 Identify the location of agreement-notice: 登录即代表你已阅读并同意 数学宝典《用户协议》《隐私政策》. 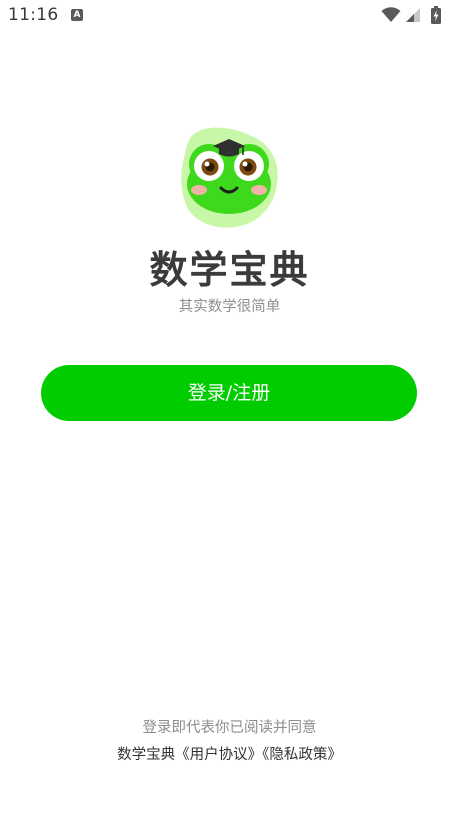
(229, 741).